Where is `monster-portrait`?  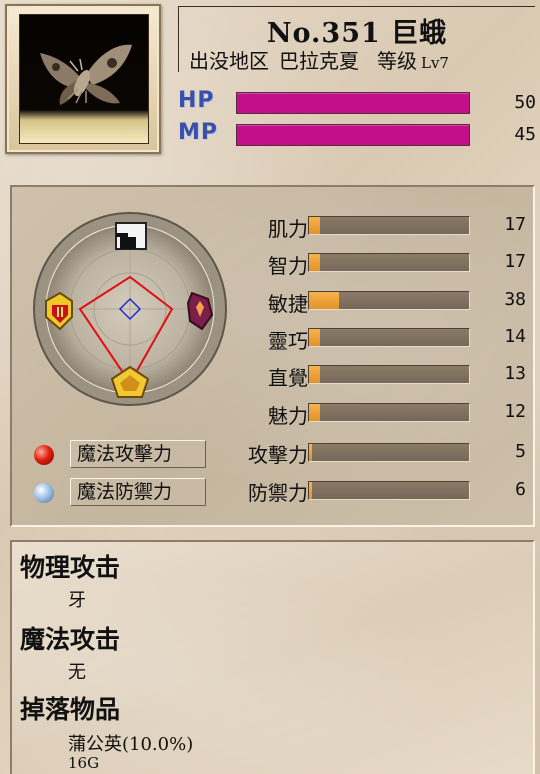 monster-portrait is located at coordinates (84, 79).